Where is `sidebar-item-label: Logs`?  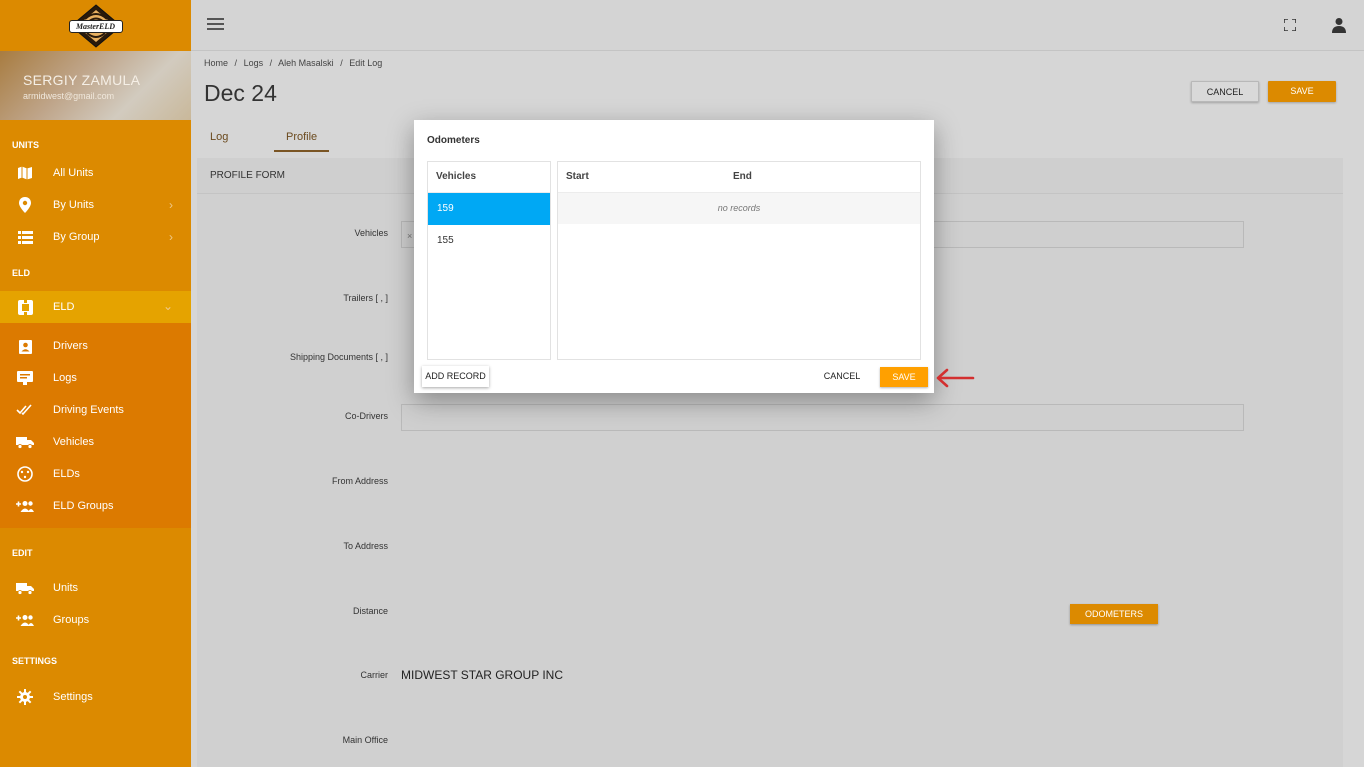 sidebar-item-label: Logs is located at coordinates (65, 378).